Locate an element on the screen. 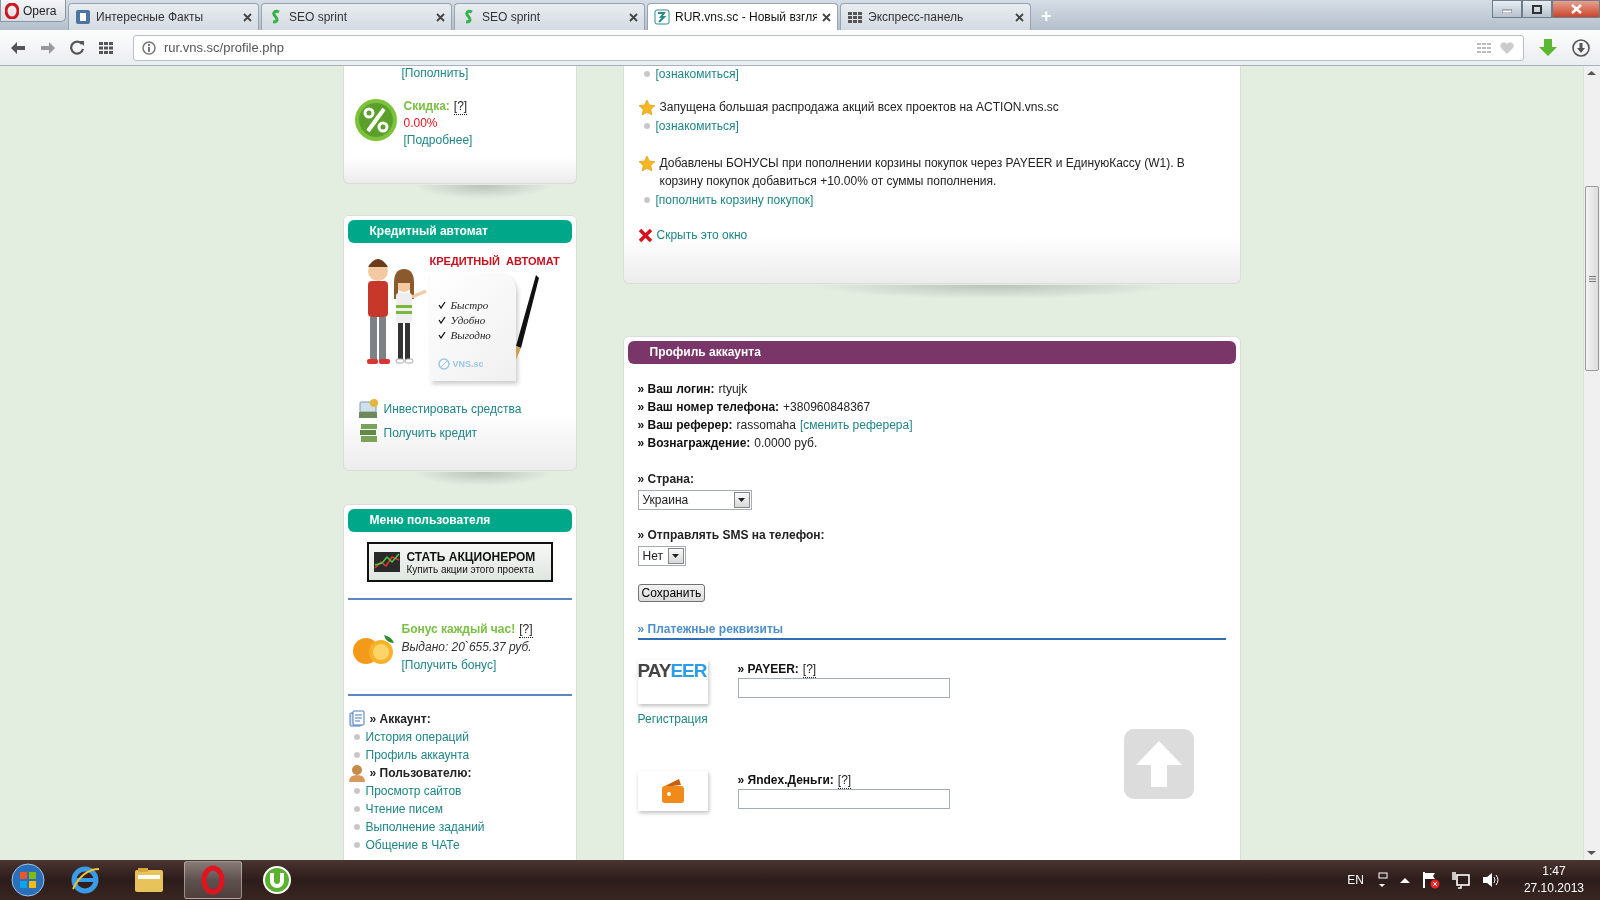  user-menu-header: Меню пользователя is located at coordinates (459, 520).